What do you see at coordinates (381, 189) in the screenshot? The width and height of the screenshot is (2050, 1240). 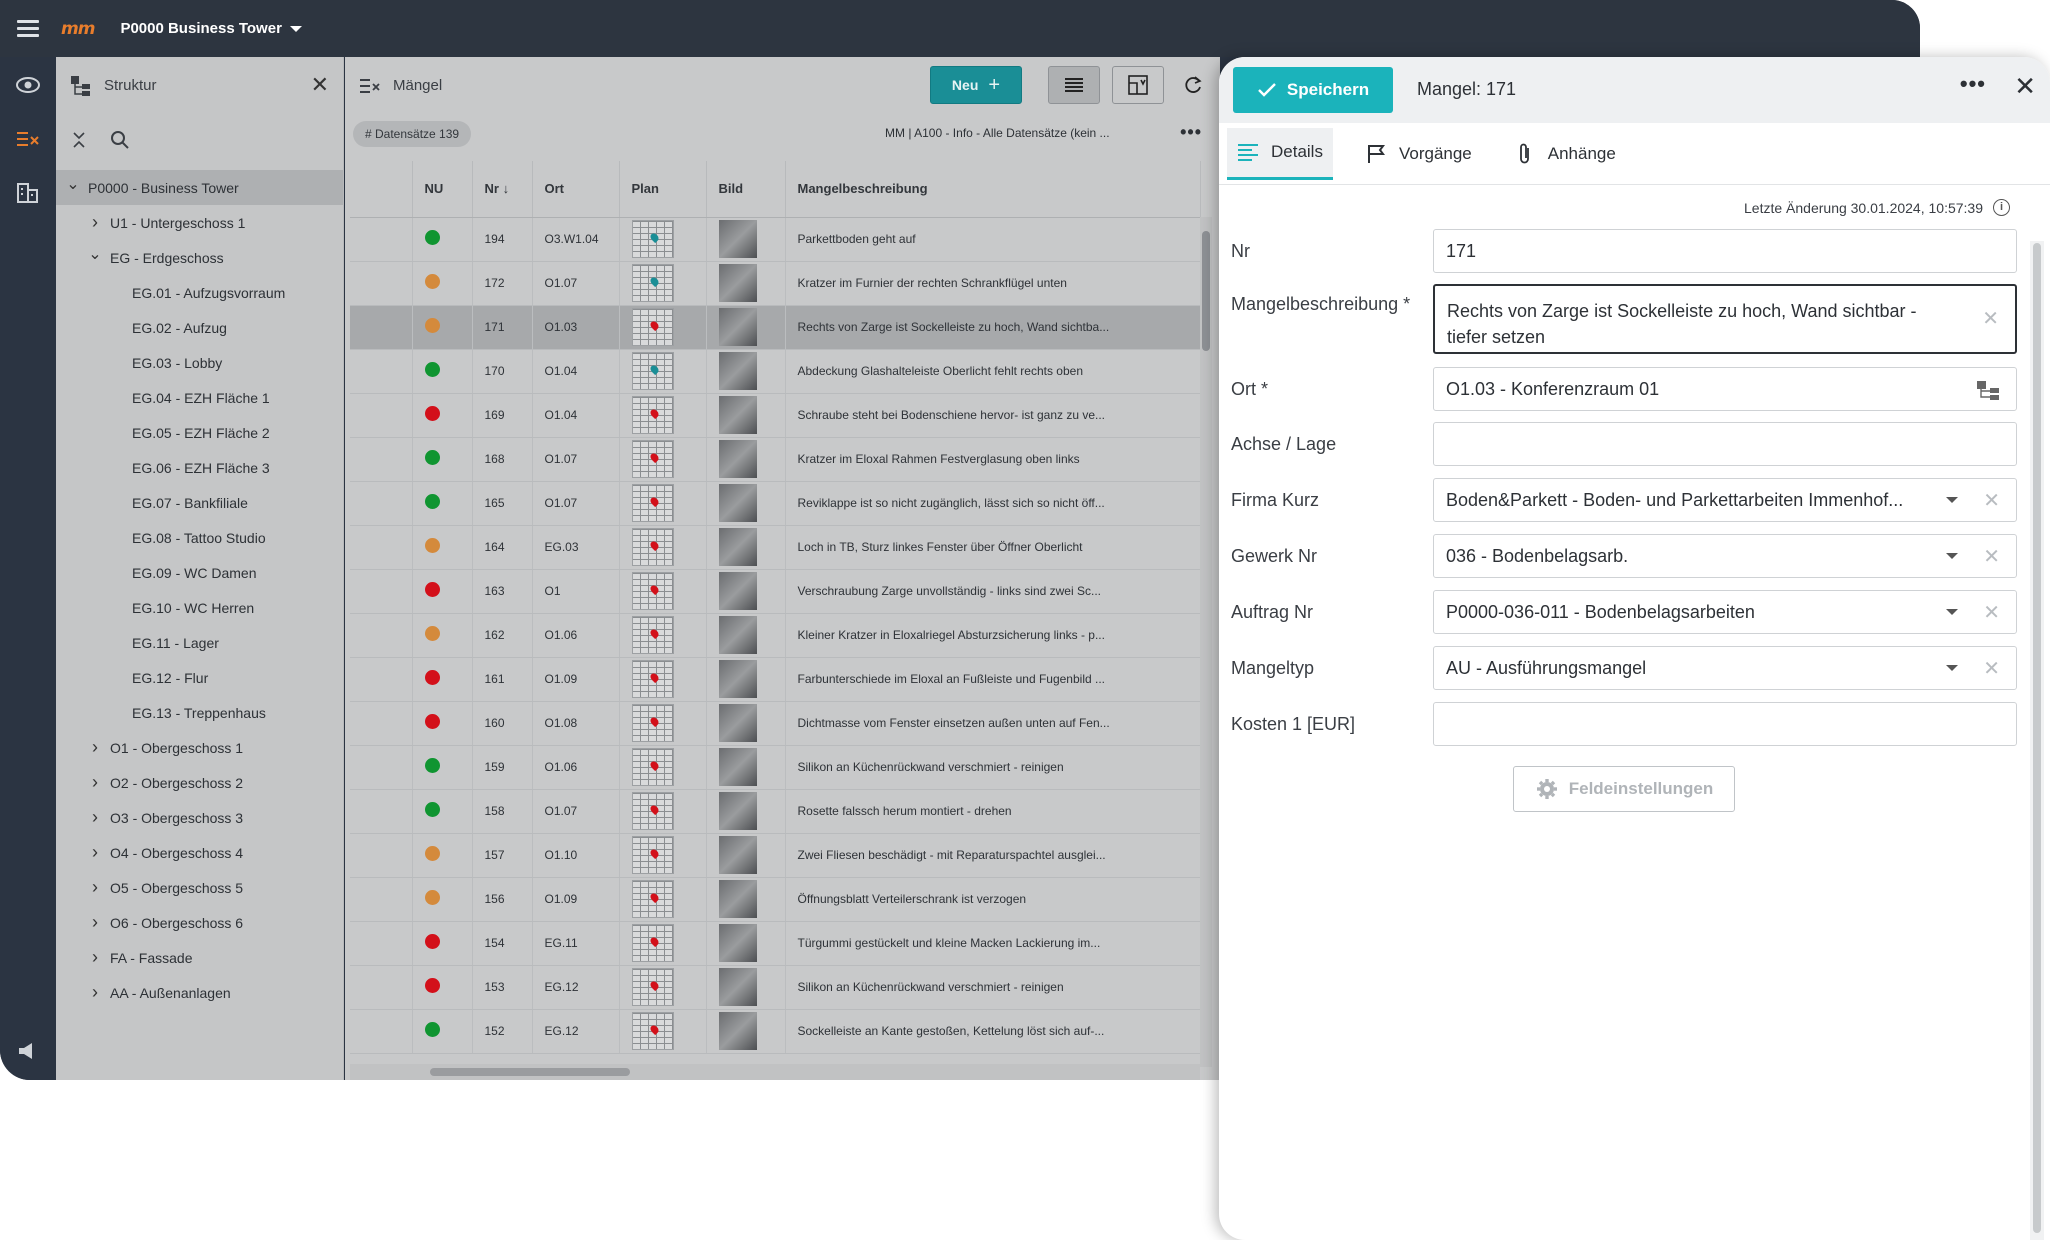 I see `column-header-select` at bounding box center [381, 189].